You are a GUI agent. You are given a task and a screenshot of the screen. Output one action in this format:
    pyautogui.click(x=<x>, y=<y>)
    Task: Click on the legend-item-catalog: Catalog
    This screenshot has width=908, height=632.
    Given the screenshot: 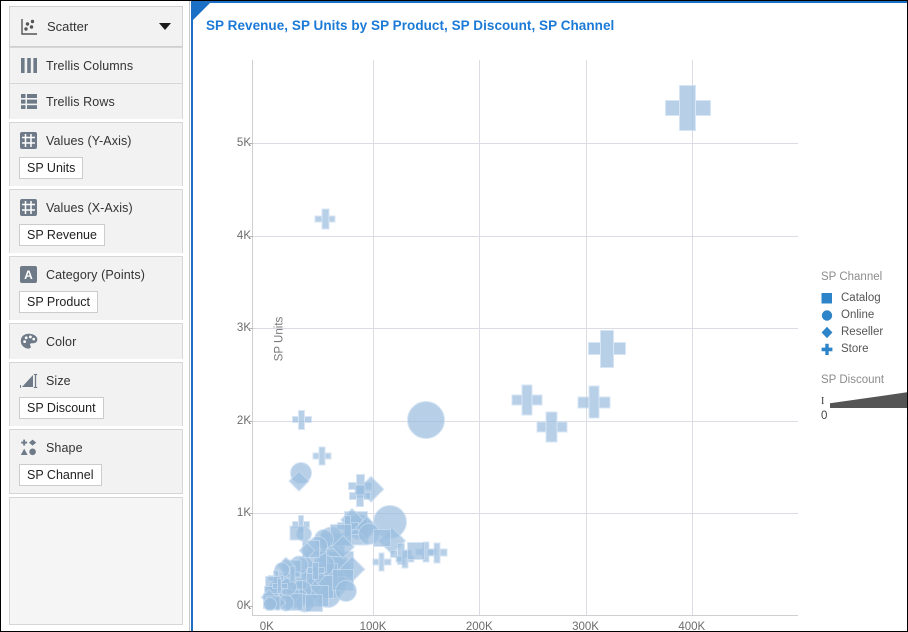 What is the action you would take?
    pyautogui.click(x=864, y=297)
    